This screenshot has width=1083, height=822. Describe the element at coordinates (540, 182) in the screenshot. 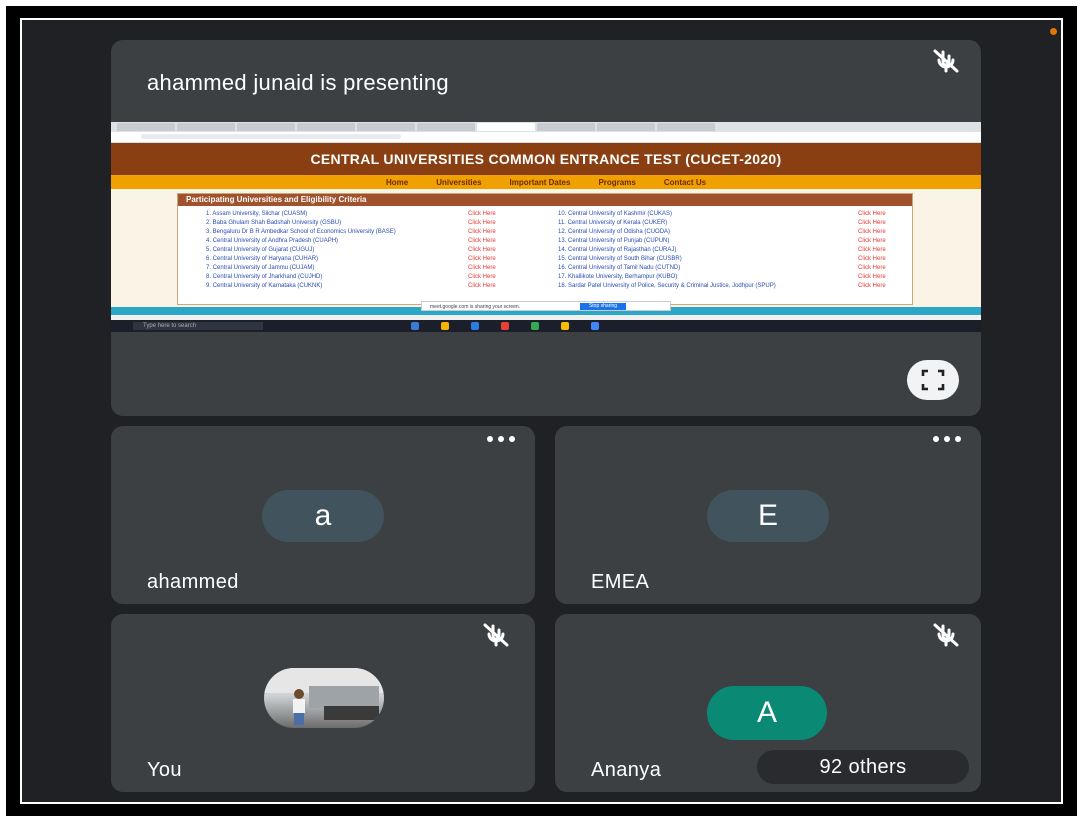

I see `site-nav-item: Important Dates` at that location.